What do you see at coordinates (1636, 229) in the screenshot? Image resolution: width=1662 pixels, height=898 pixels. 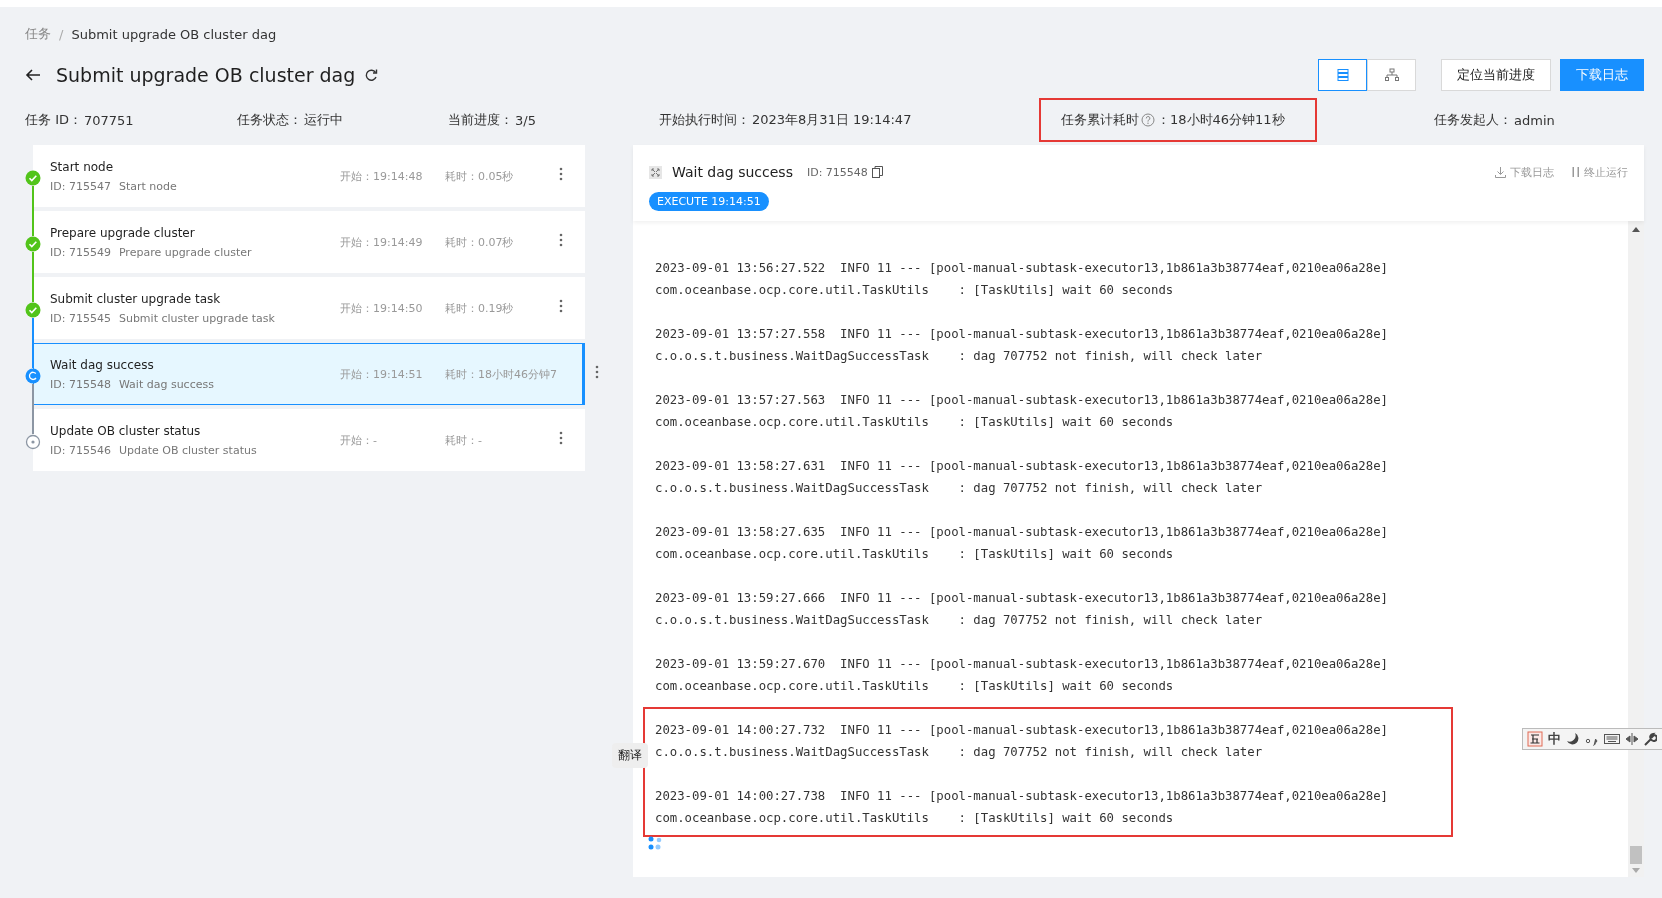 I see `scroll-up-icon` at bounding box center [1636, 229].